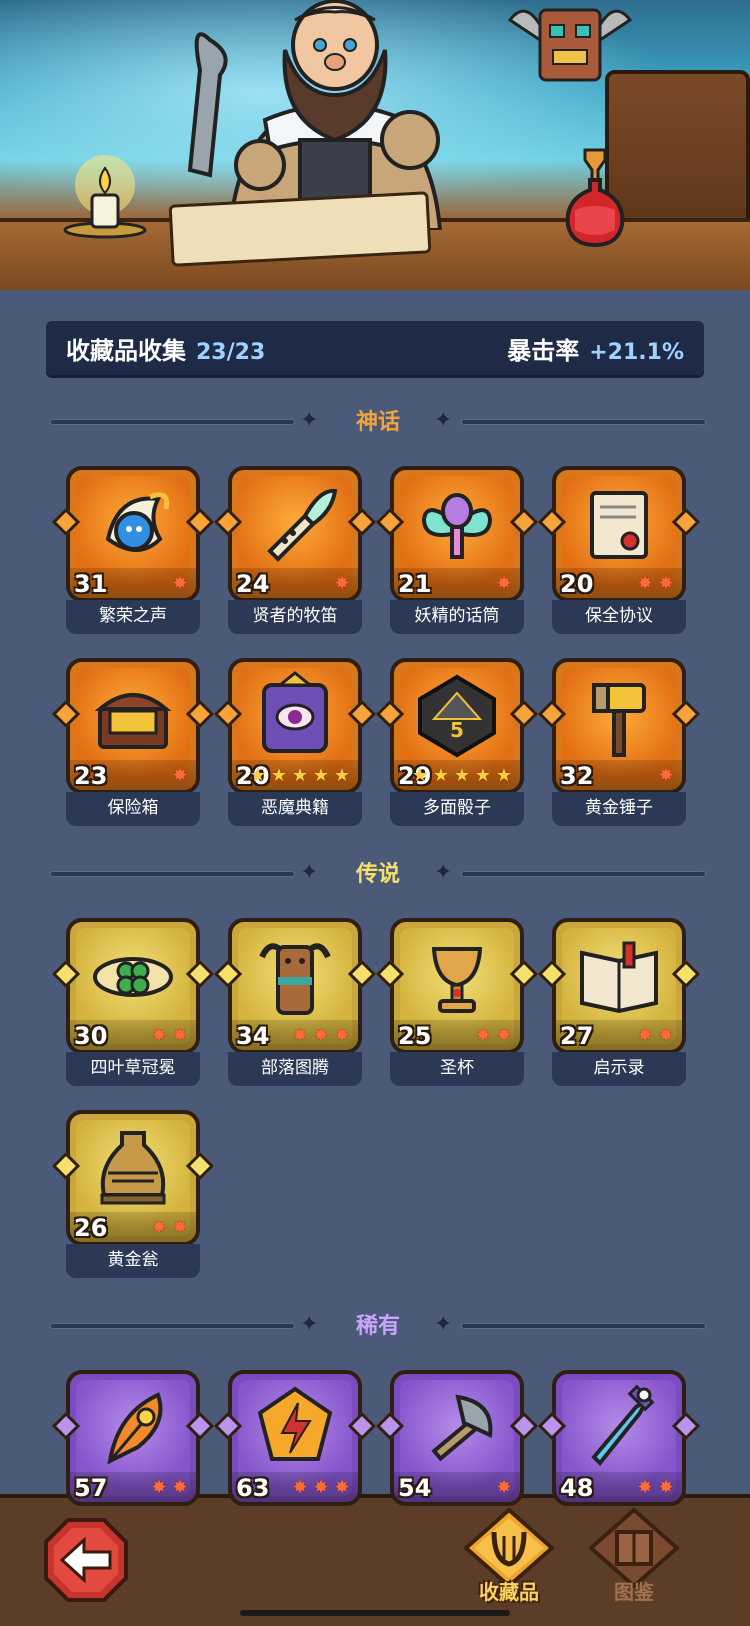 This screenshot has width=750, height=1626. I want to click on card-tile: 57 ✸ ✸, so click(133, 1438).